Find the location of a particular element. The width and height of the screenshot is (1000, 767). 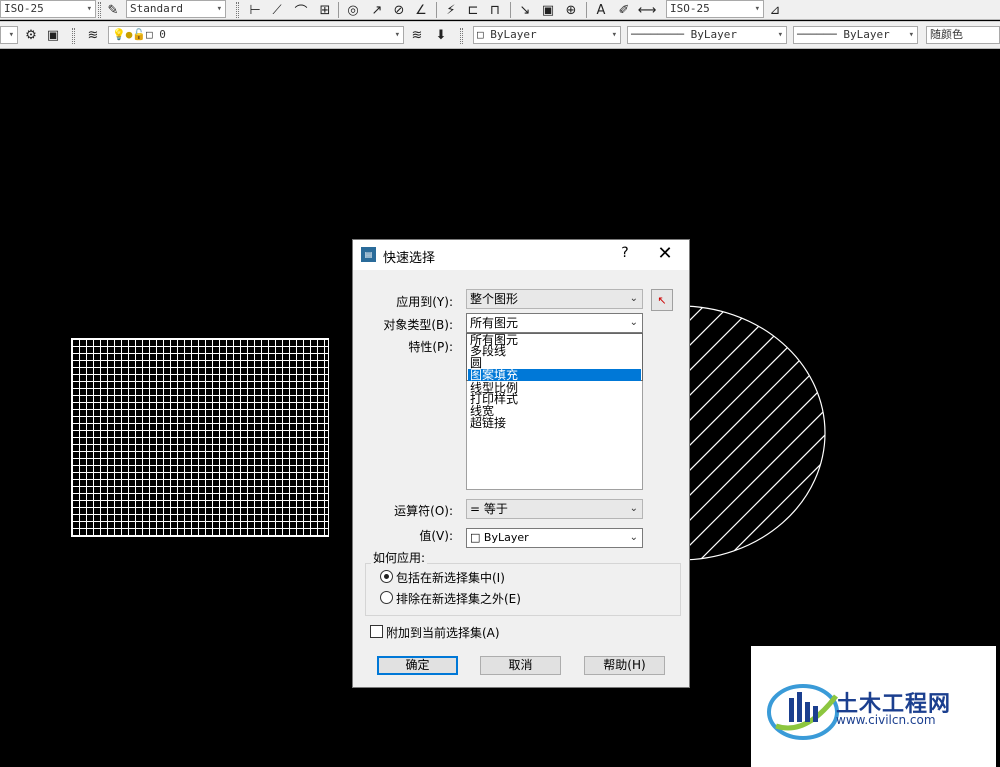

linear-dim-icon: ⊢ is located at coordinates (255, 10).